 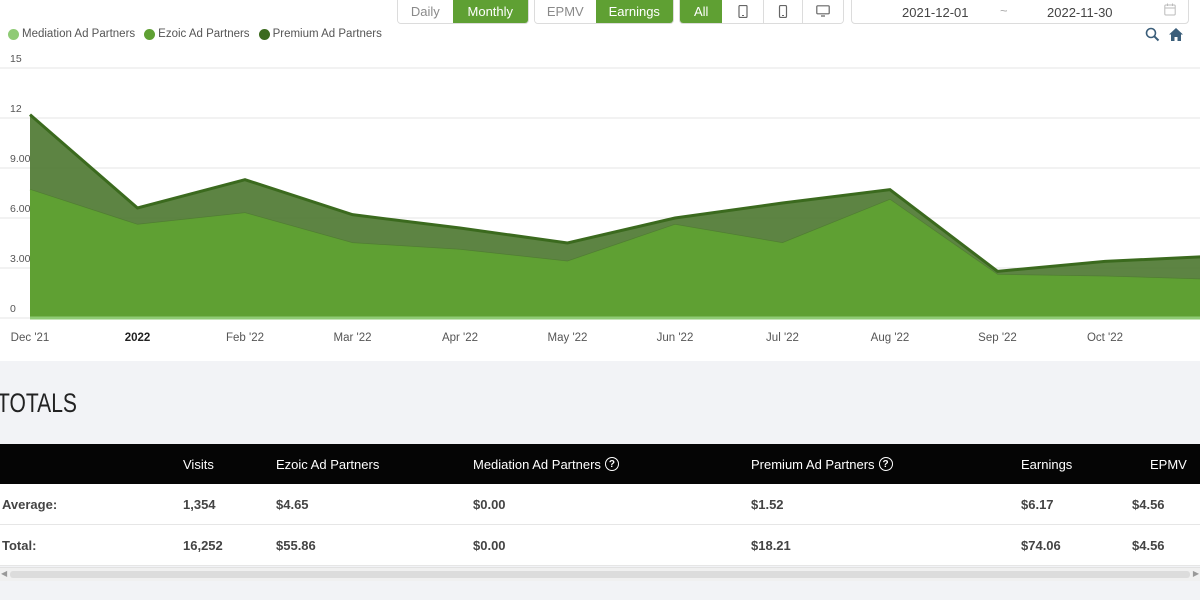 I want to click on y-tick-label: 3.00, so click(x=20, y=259).